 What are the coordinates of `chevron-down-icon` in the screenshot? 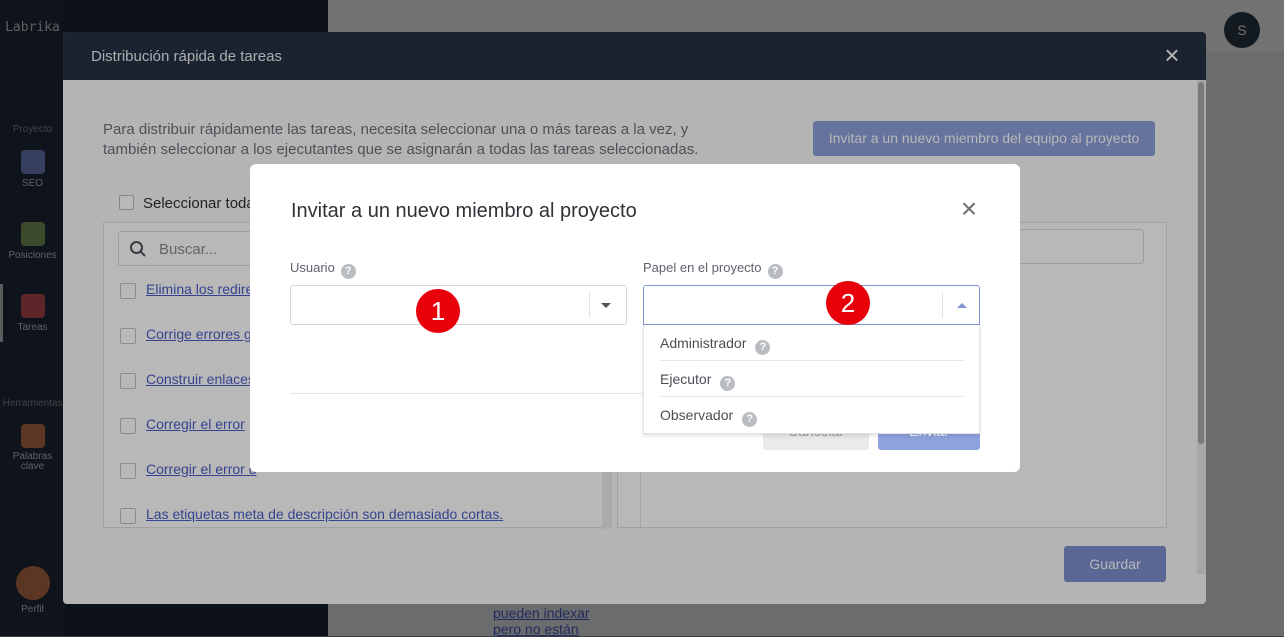 It's located at (606, 305).